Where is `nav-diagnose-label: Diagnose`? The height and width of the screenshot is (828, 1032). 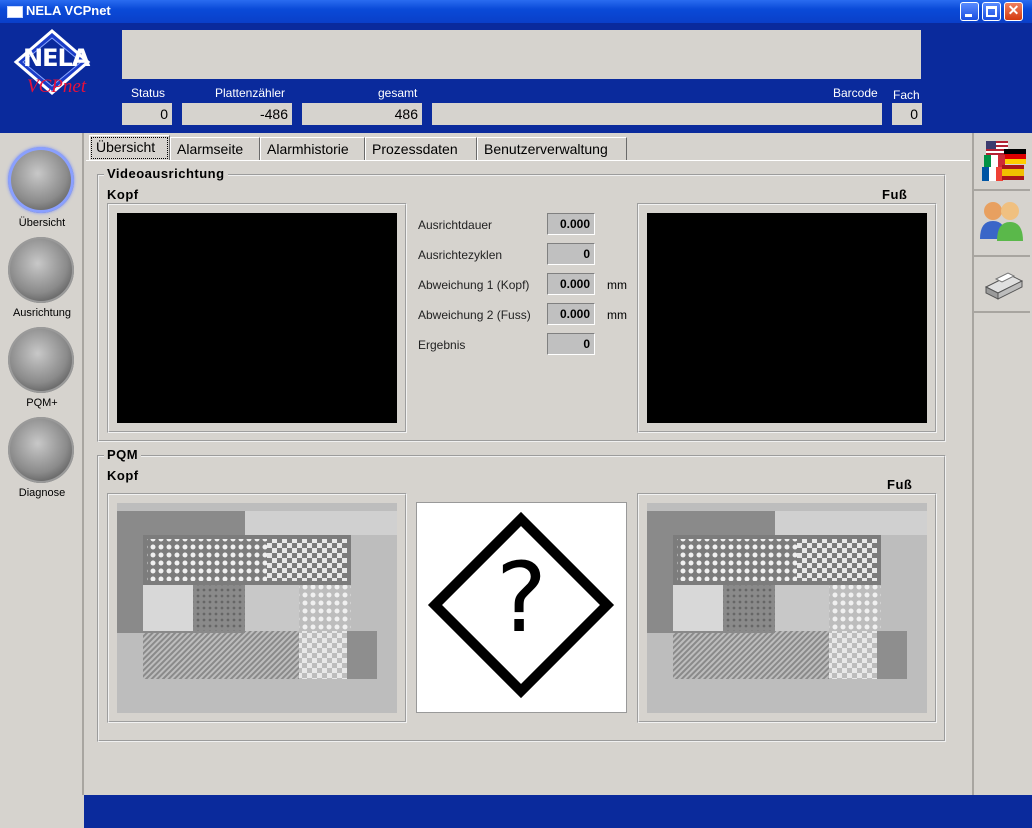
nav-diagnose-label: Diagnose is located at coordinates (42, 493).